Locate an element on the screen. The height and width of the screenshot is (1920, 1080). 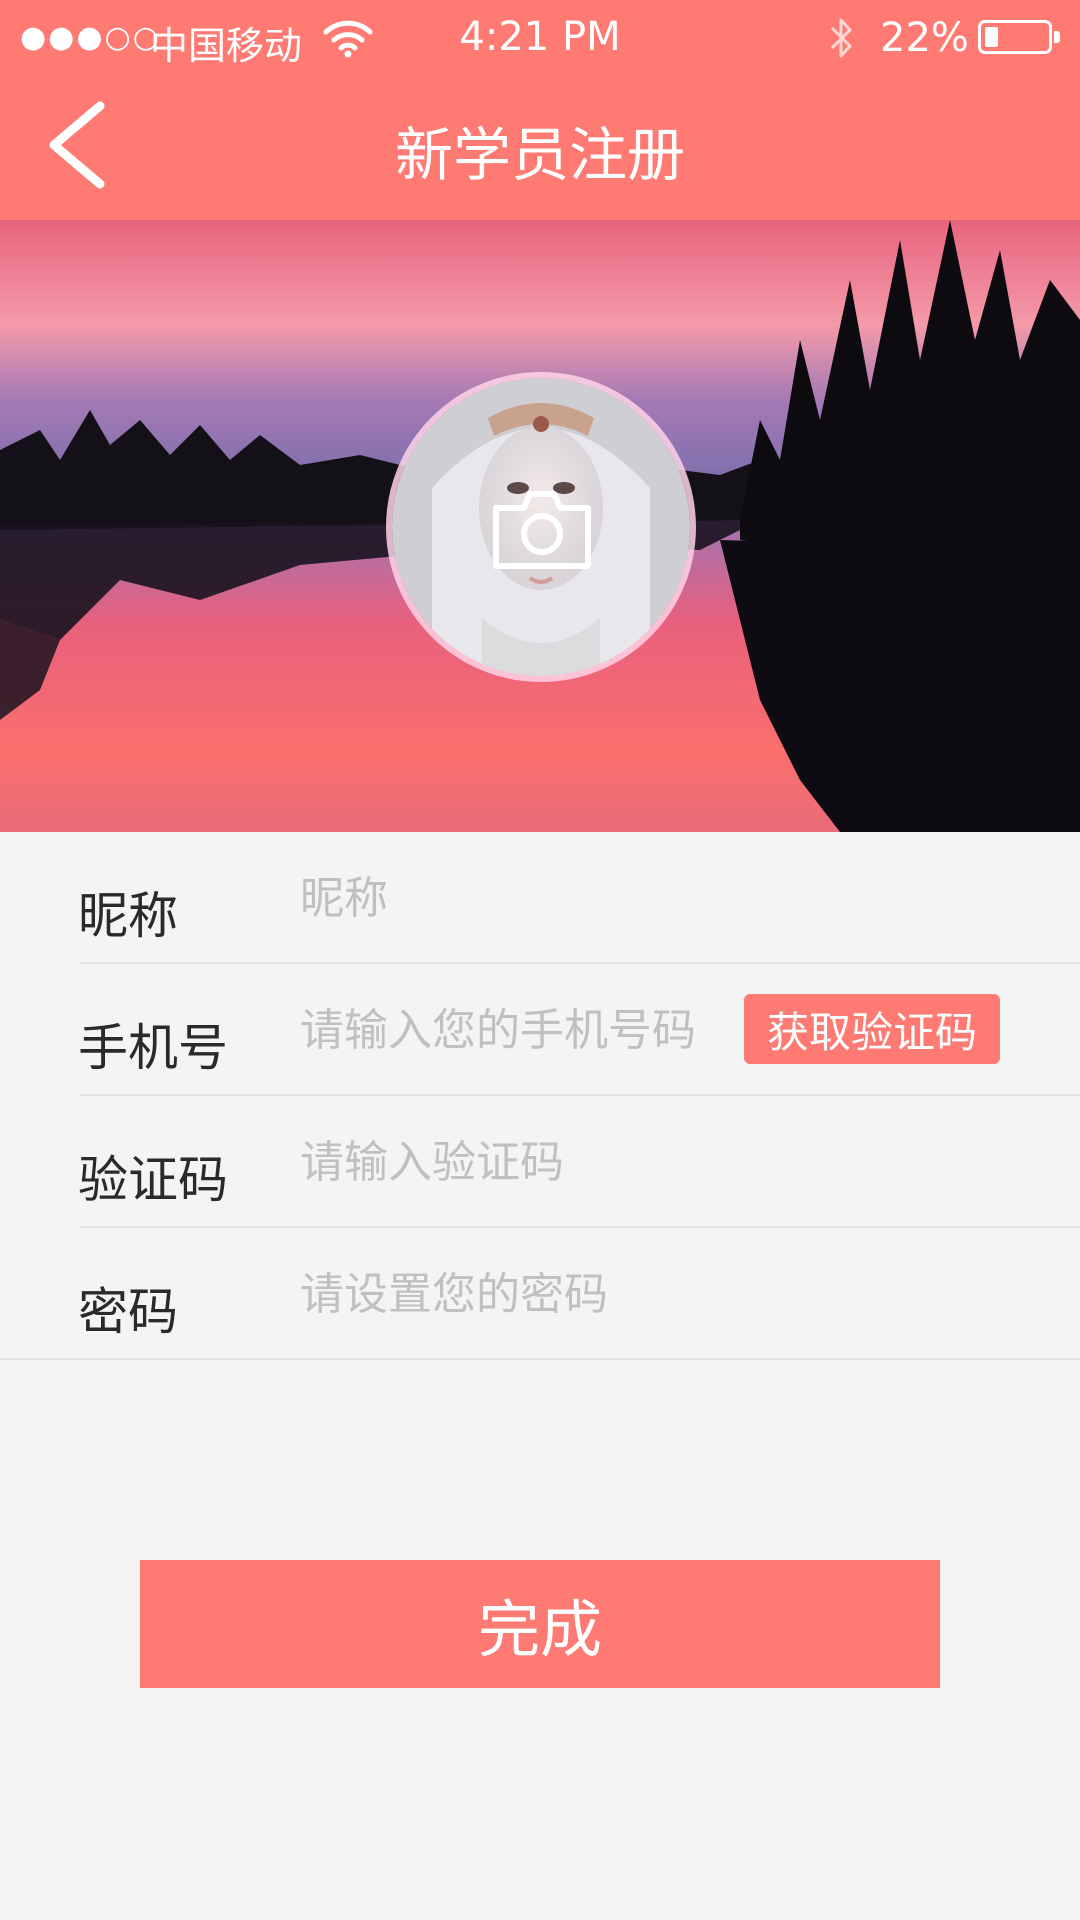
bluetooth-icon is located at coordinates (841, 38).